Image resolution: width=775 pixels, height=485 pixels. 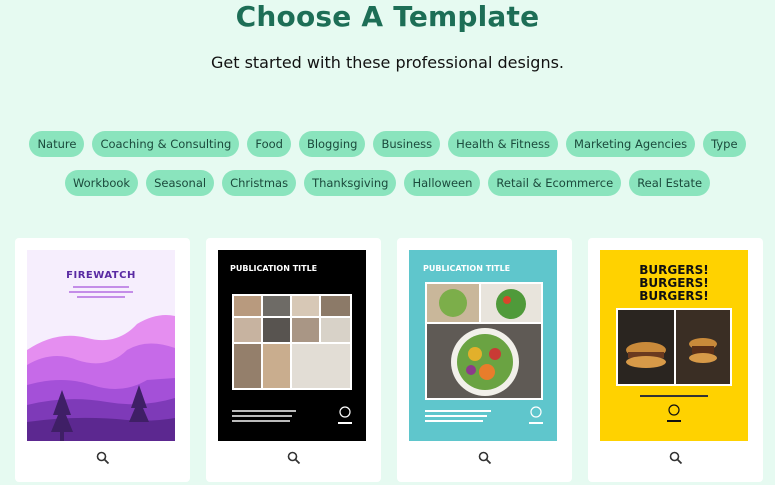 What do you see at coordinates (631, 144) in the screenshot?
I see `tag-marketing-agencies: Marketing Agencies` at bounding box center [631, 144].